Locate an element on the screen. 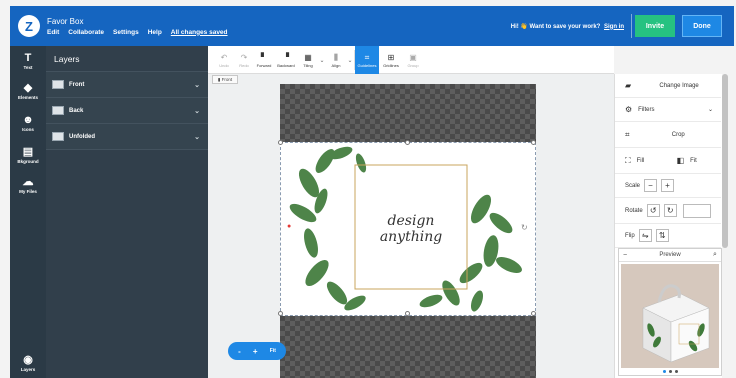  layer-label: Unfolded is located at coordinates (82, 136).